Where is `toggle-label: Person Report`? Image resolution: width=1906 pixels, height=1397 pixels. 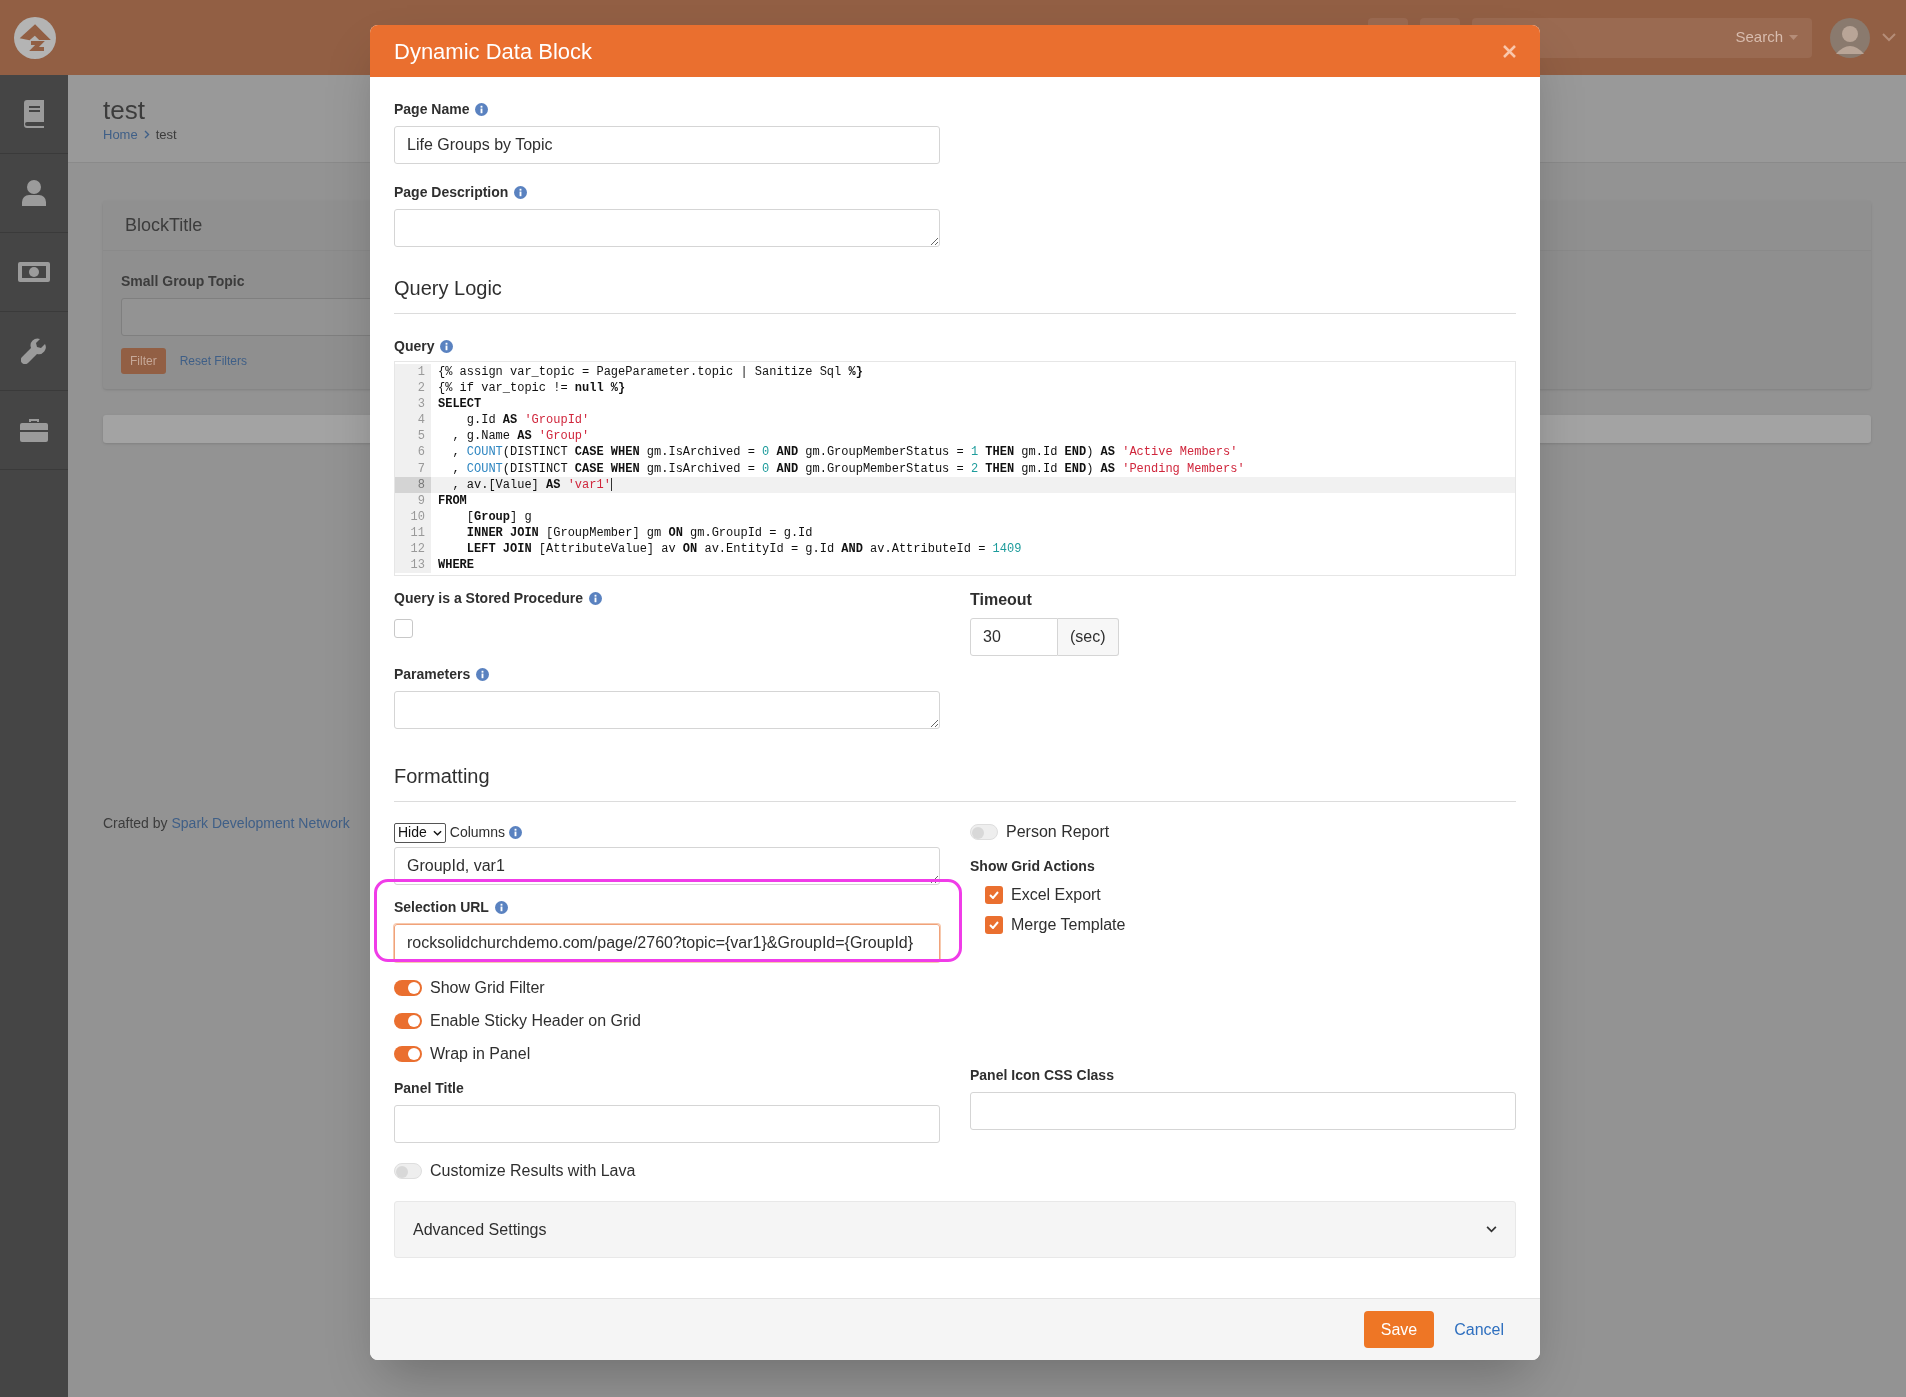
toggle-label: Person Report is located at coordinates (1058, 832).